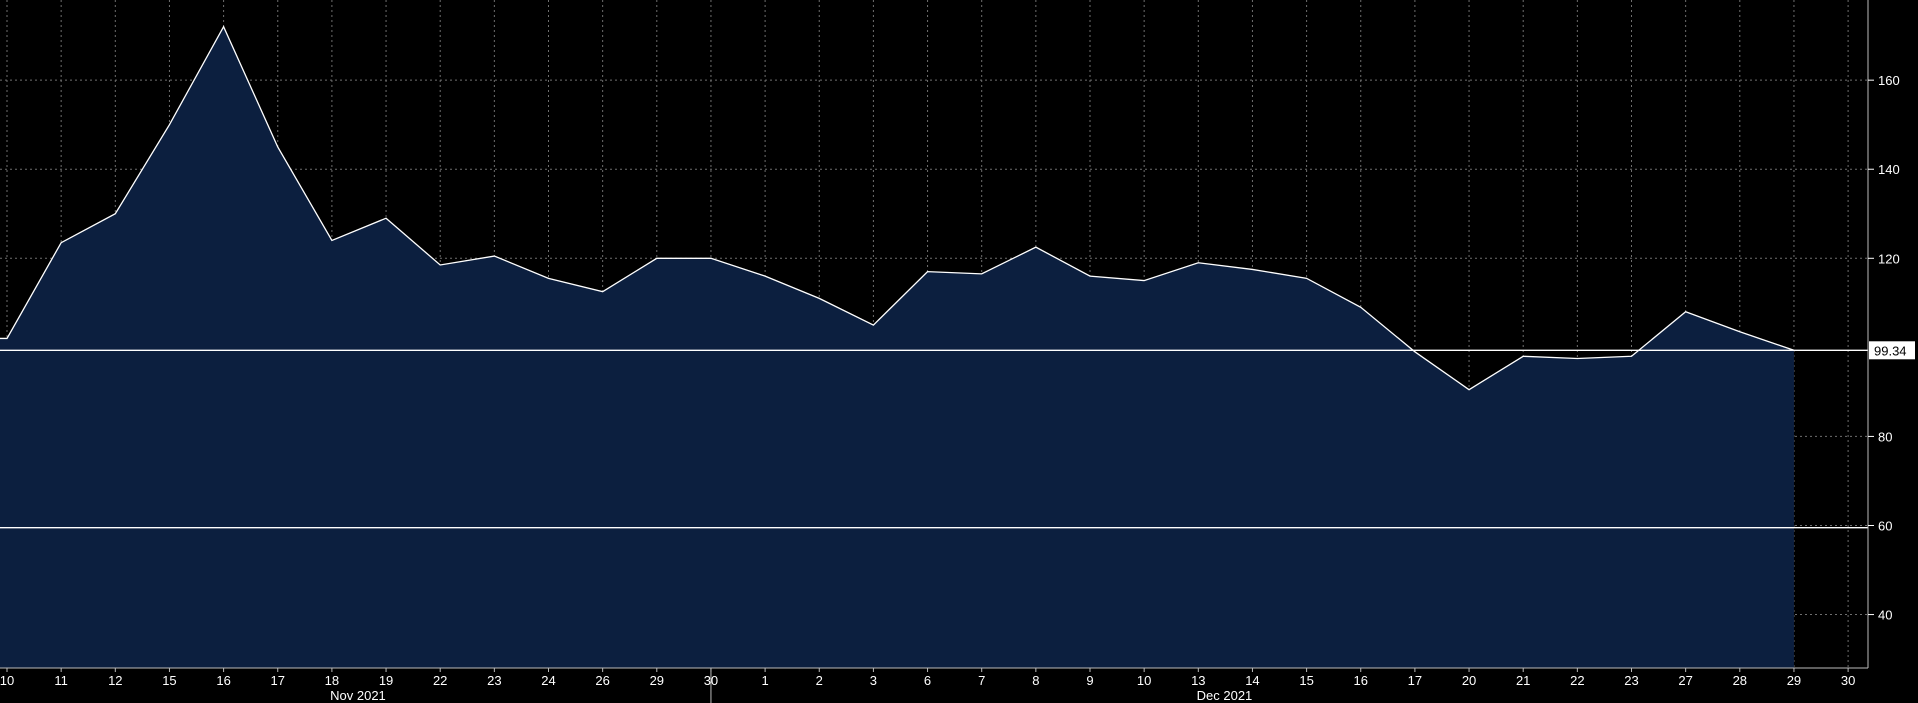 This screenshot has width=1918, height=703. What do you see at coordinates (1889, 258) in the screenshot?
I see `y-tick-label: 120` at bounding box center [1889, 258].